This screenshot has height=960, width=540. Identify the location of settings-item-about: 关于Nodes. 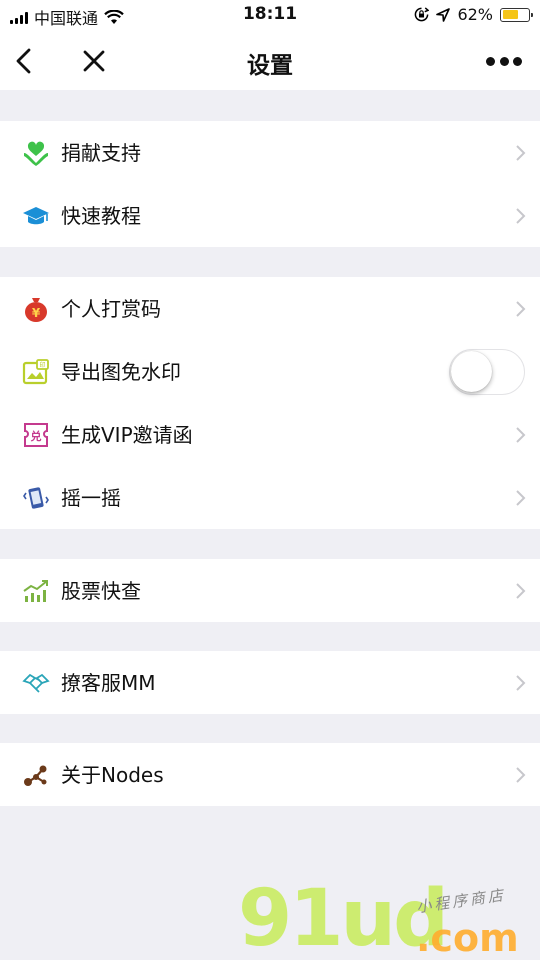
(270, 774).